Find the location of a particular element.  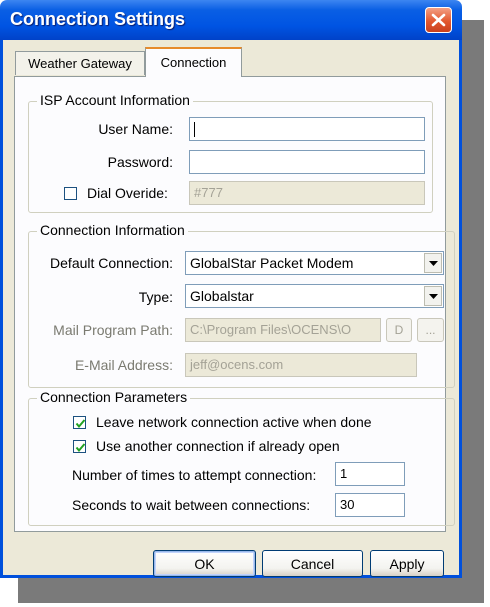

mail-program-d-button: D is located at coordinates (399, 330).